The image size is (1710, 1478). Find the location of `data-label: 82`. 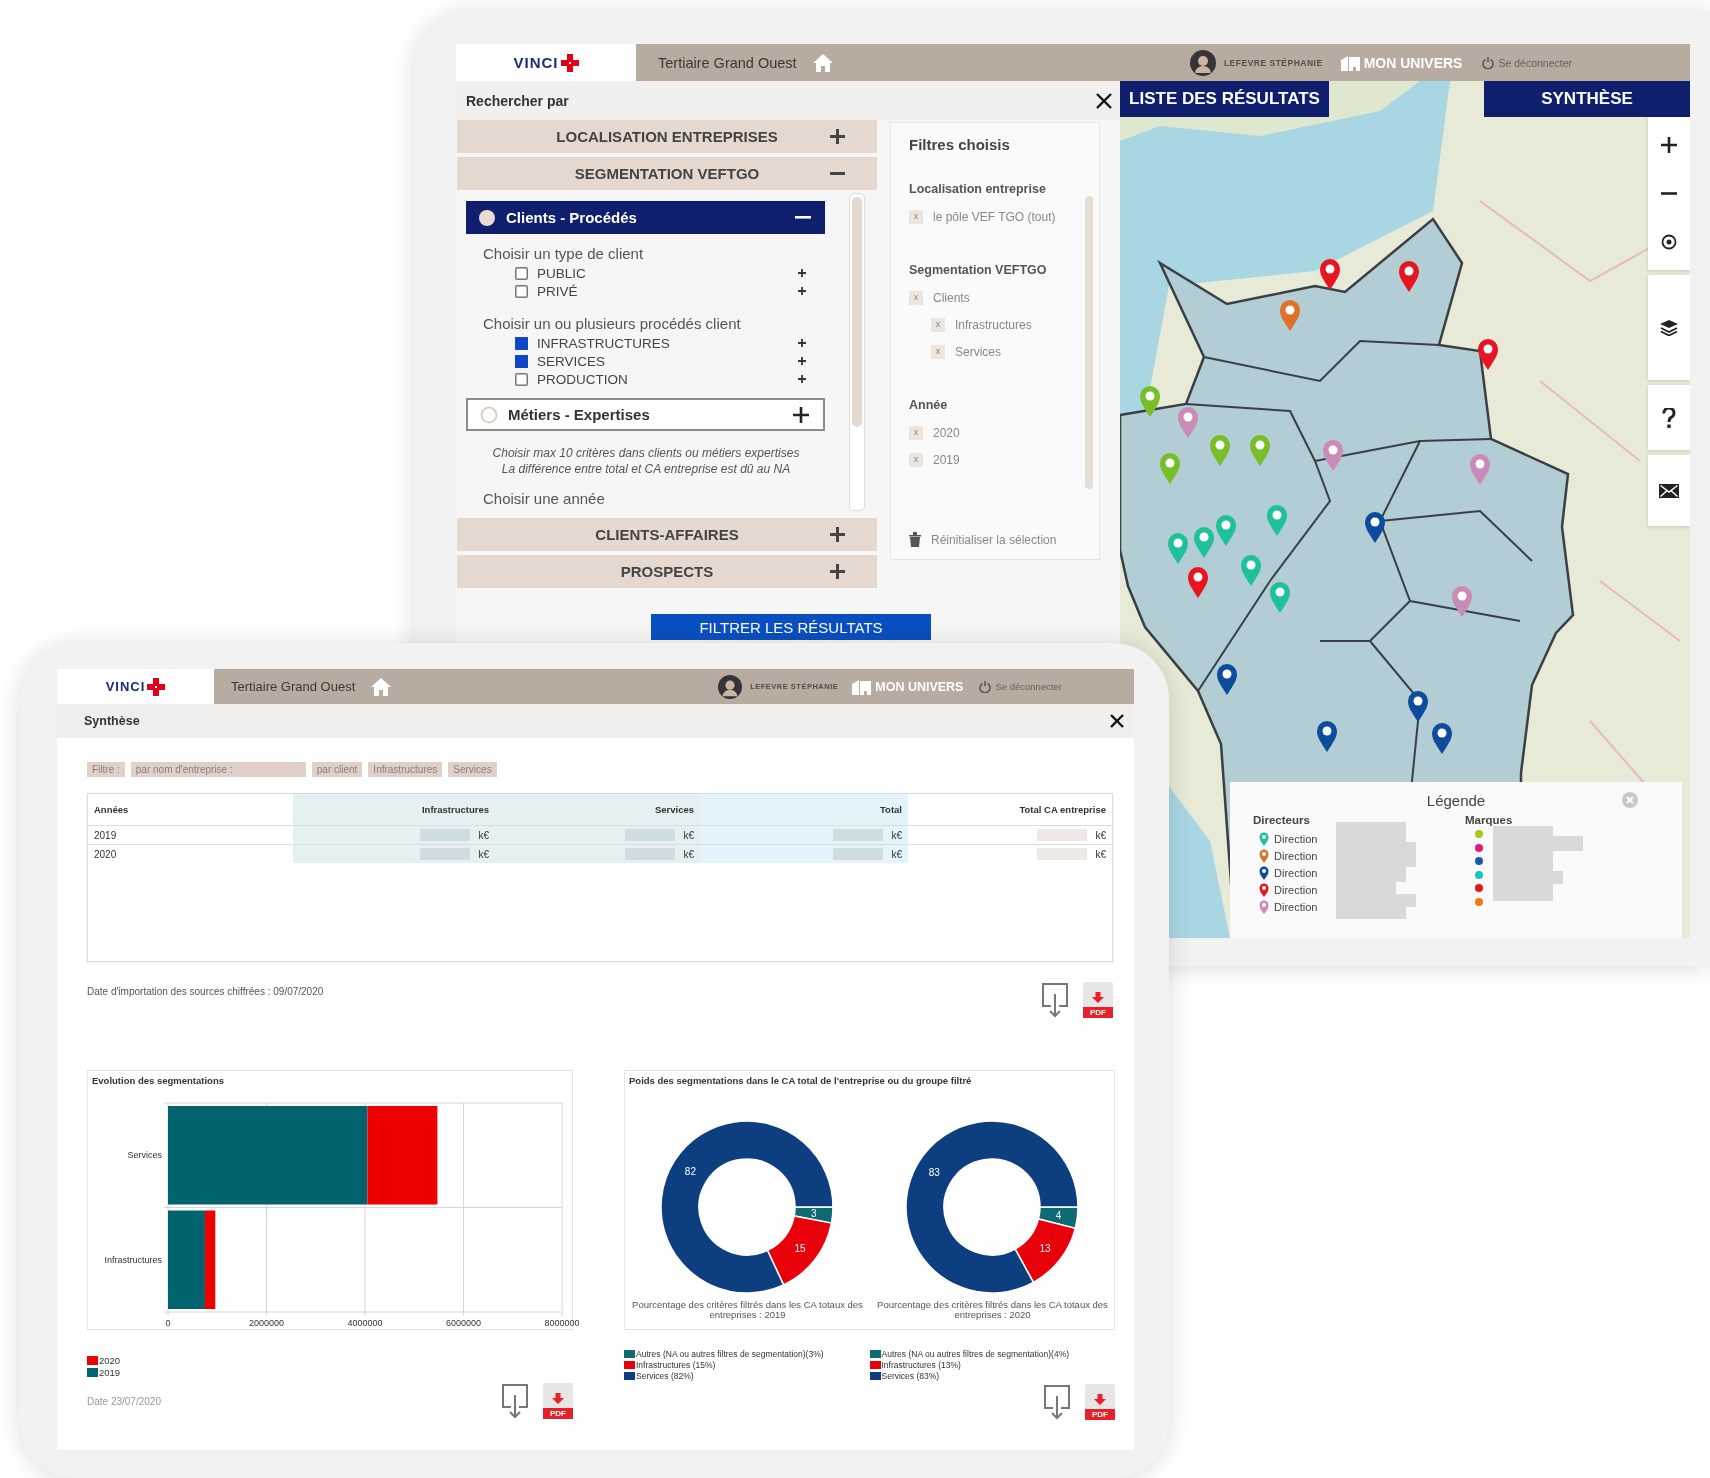

data-label: 82 is located at coordinates (690, 1171).